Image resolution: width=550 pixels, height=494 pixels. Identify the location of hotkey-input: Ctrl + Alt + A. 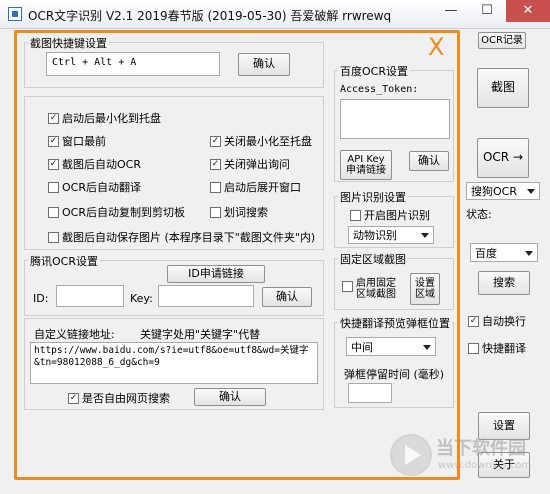
(133, 64).